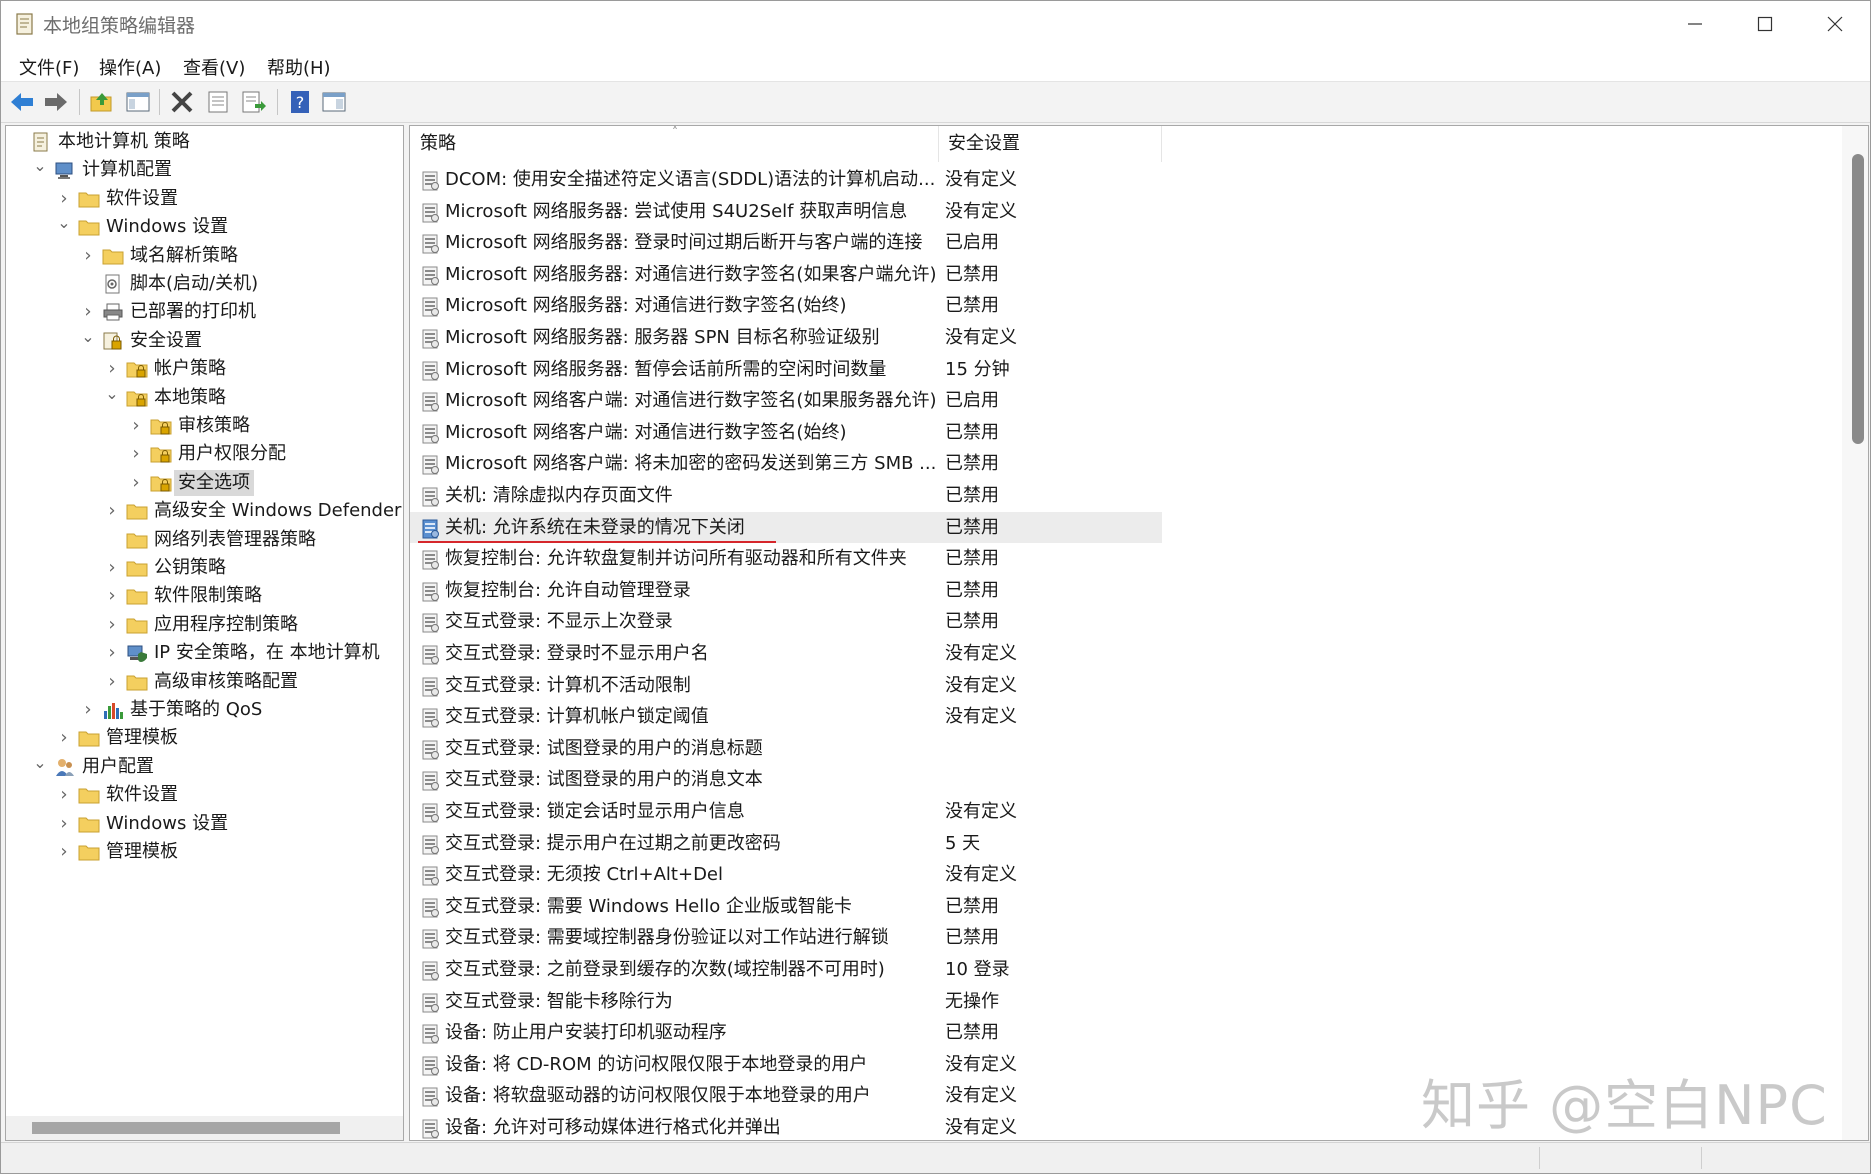 This screenshot has height=1174, width=1871. Describe the element at coordinates (56, 102) in the screenshot. I see `forward-button` at that location.